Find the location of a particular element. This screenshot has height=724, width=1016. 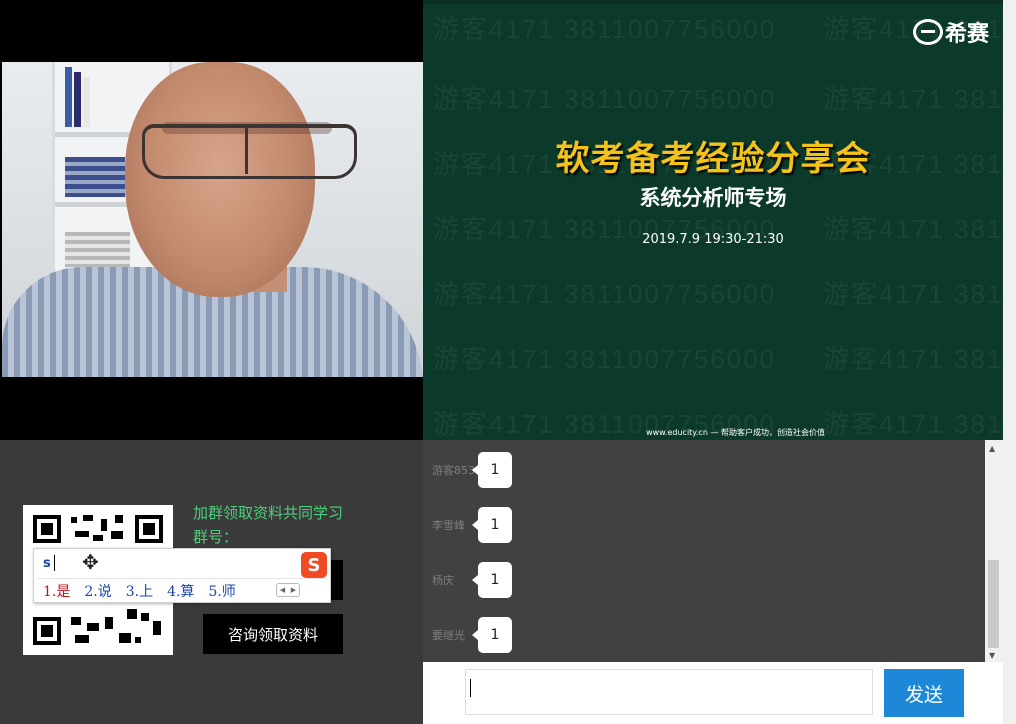

ime-candidate-list: 1.是 2.说 3.上 4.算 5.师 is located at coordinates (139, 591).